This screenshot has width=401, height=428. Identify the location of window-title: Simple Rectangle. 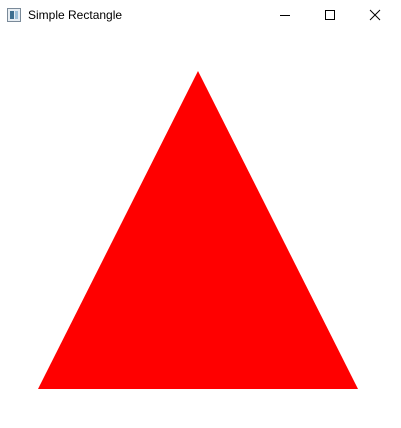
(75, 15).